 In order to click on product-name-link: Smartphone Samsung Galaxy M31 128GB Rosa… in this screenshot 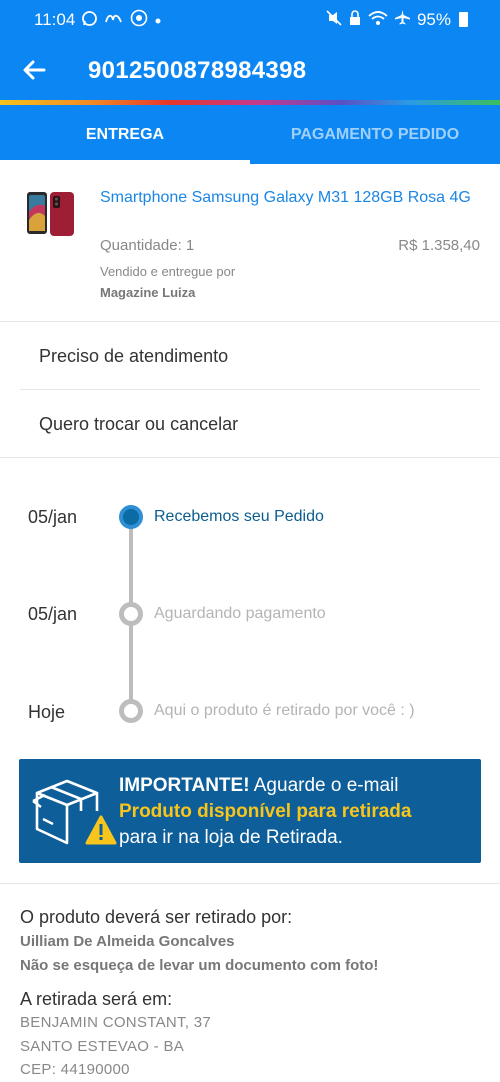, I will do `click(290, 198)`.